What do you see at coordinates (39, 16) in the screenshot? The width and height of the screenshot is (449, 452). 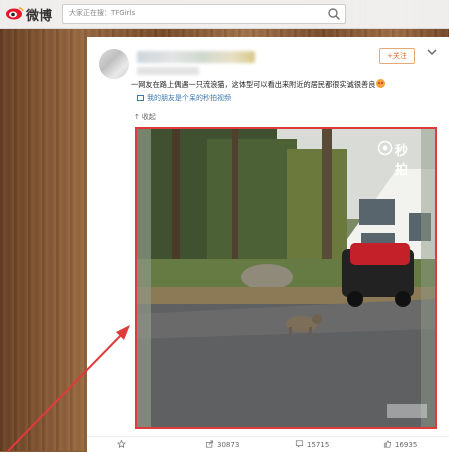 I see `weibo-brand-text: 微博` at bounding box center [39, 16].